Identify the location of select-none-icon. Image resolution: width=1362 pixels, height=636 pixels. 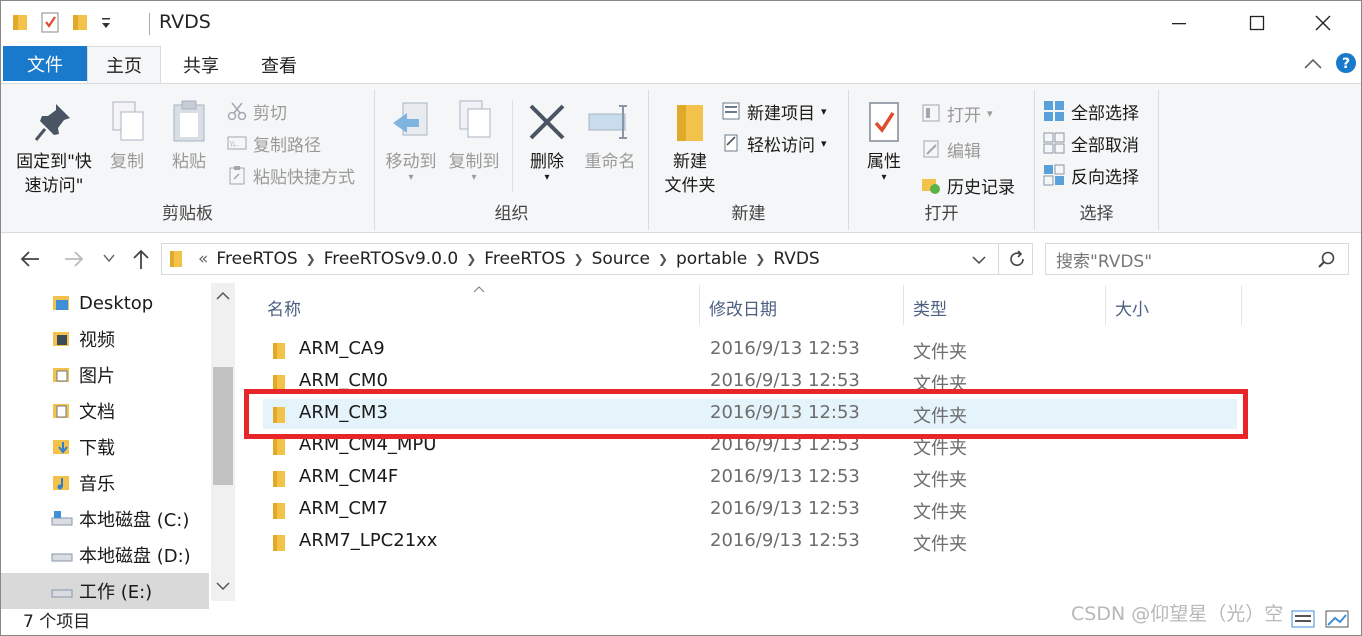
(1054, 143).